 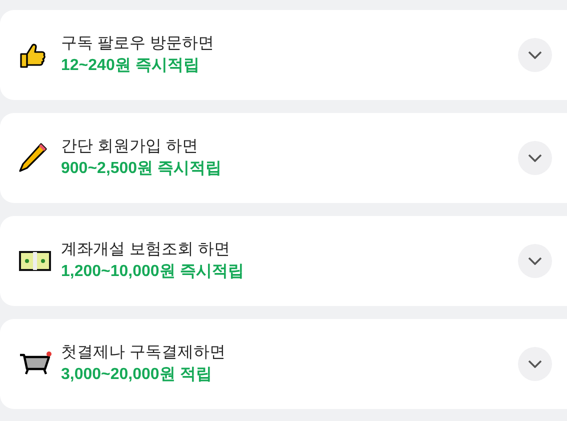 What do you see at coordinates (143, 353) in the screenshot?
I see `reward-title: 첫결제나 구독결제하면` at bounding box center [143, 353].